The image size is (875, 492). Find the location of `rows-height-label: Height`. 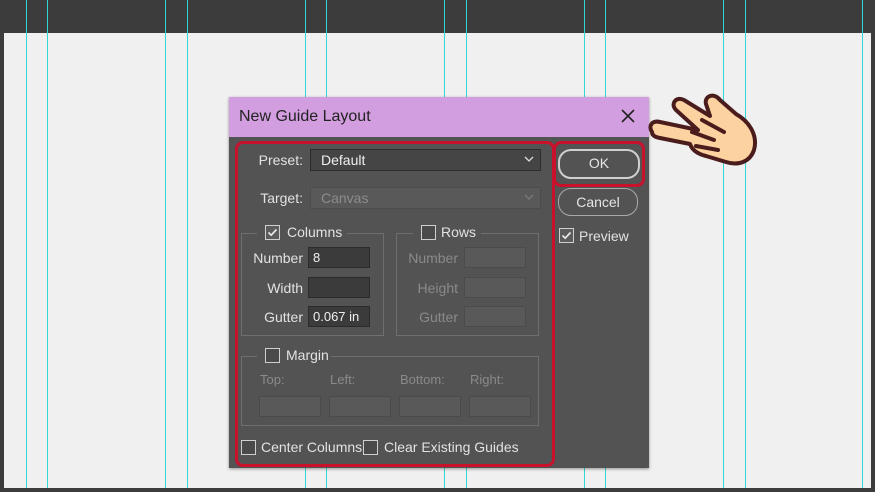

rows-height-label: Height is located at coordinates (437, 288).